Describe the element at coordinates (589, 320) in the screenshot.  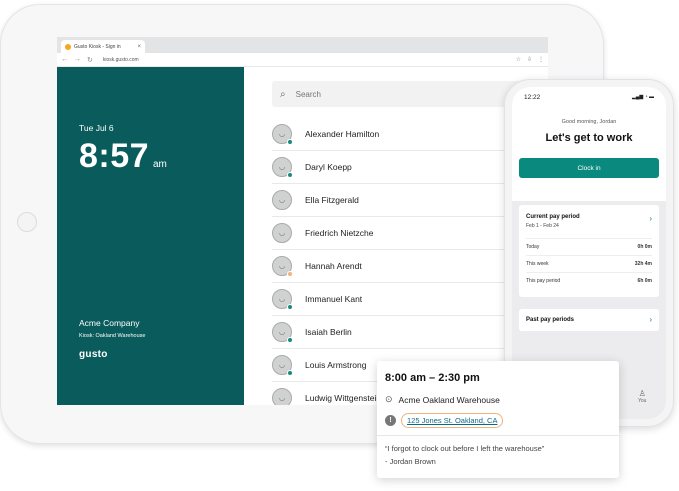
I see `past-pay-periods-card: Past pay periods ›` at that location.